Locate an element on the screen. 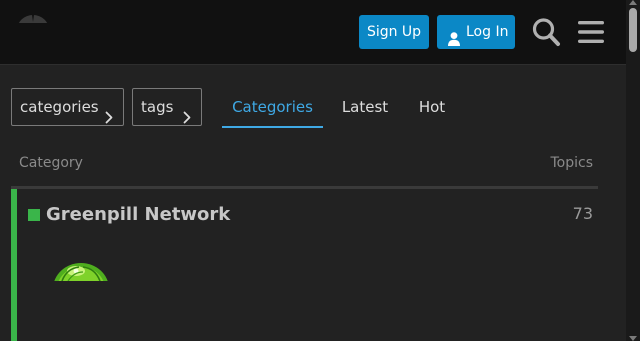  tags-dropdown: tags is located at coordinates (167, 107).